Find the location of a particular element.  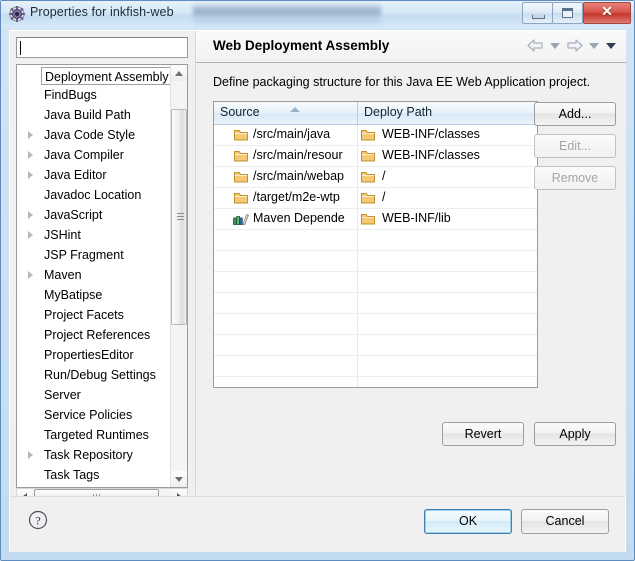

sidebar-item-label: Task Repository is located at coordinates (88, 455).